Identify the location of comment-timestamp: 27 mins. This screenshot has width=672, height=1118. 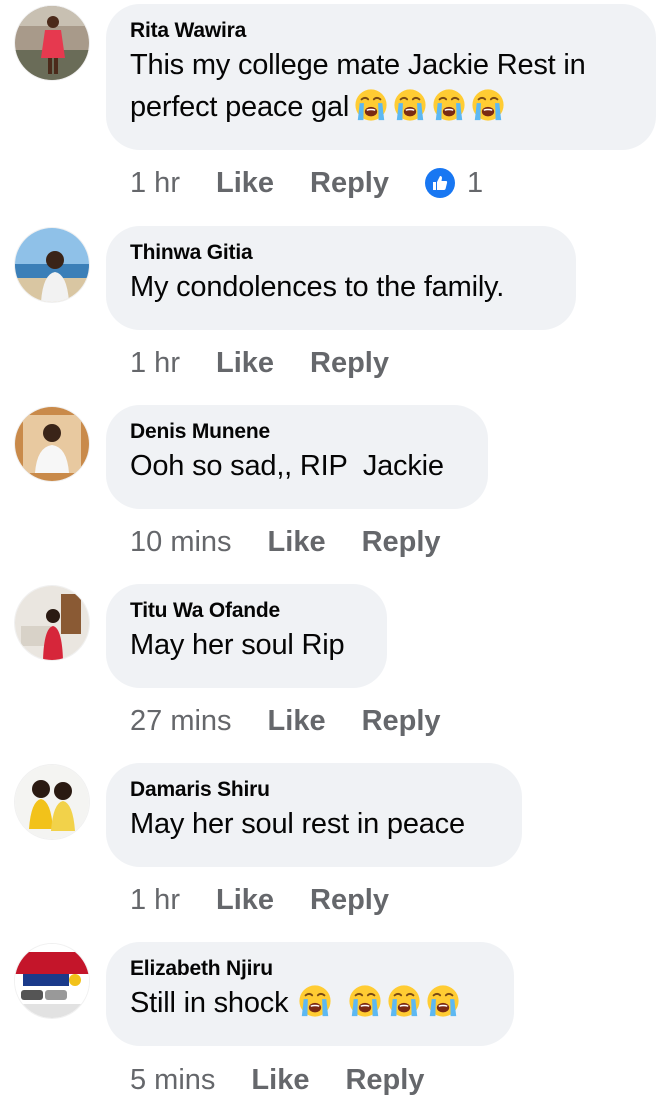
(181, 721).